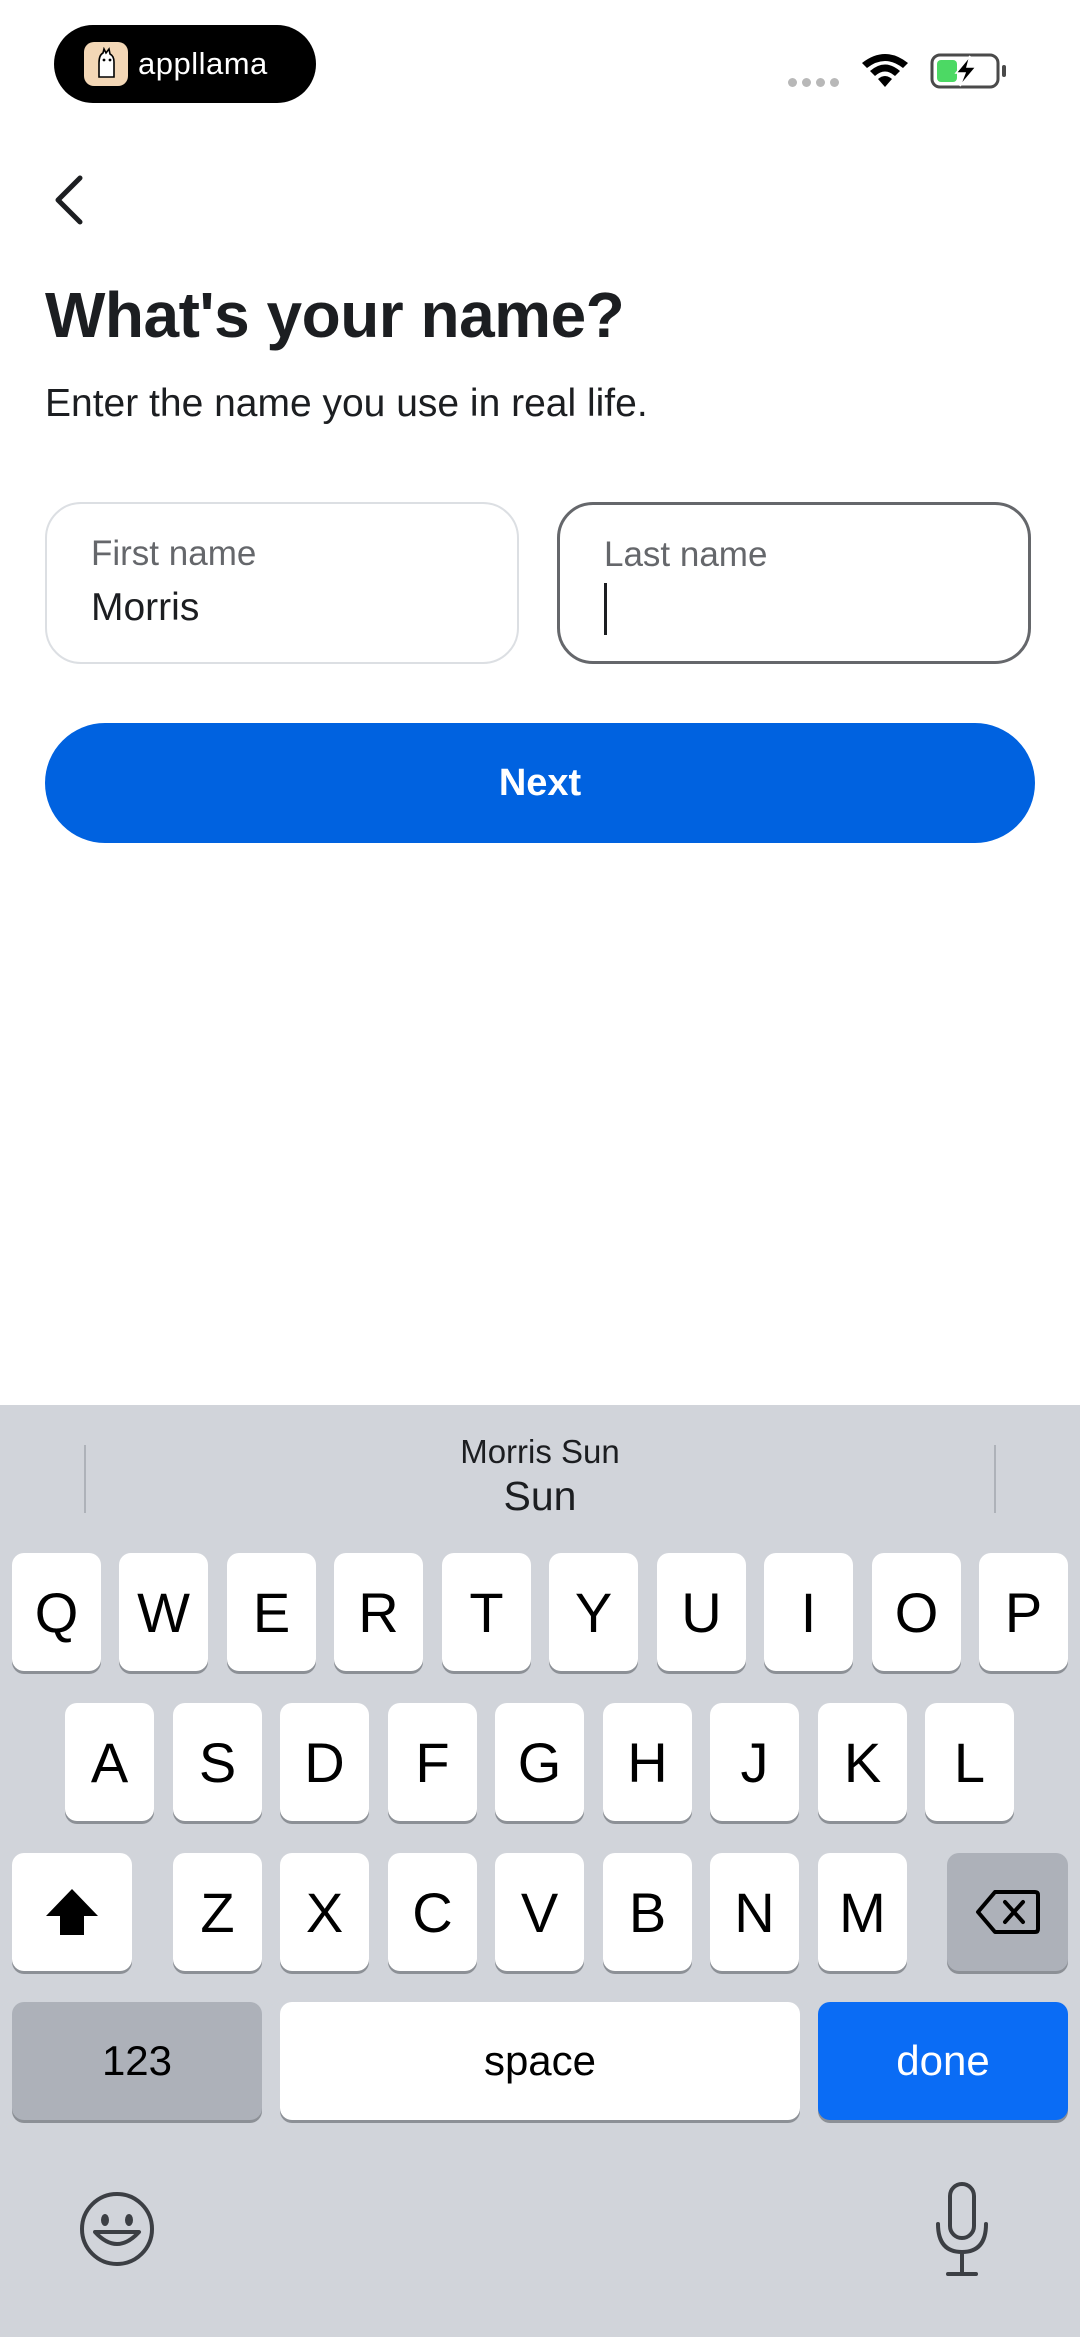  Describe the element at coordinates (271, 1612) in the screenshot. I see `key-e: E` at that location.